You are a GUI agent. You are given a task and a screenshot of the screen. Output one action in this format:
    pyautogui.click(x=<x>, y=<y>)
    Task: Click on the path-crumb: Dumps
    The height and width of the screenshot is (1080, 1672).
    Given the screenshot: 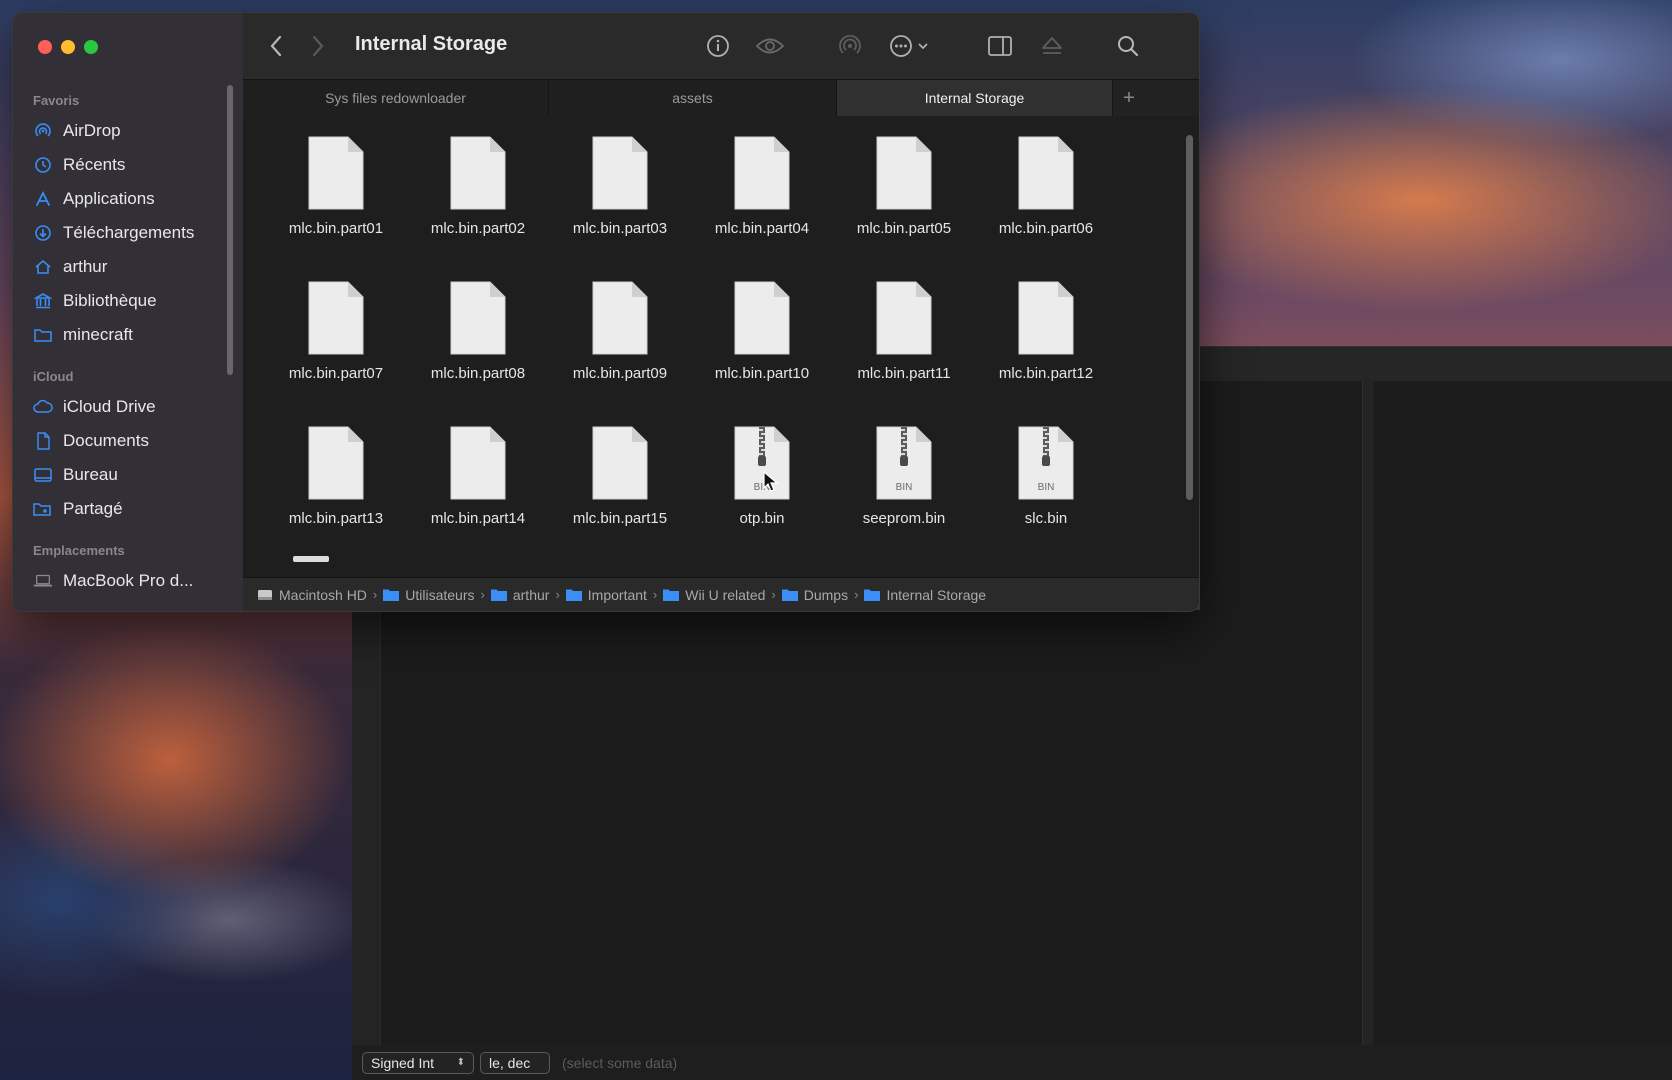 What is the action you would take?
    pyautogui.click(x=815, y=594)
    